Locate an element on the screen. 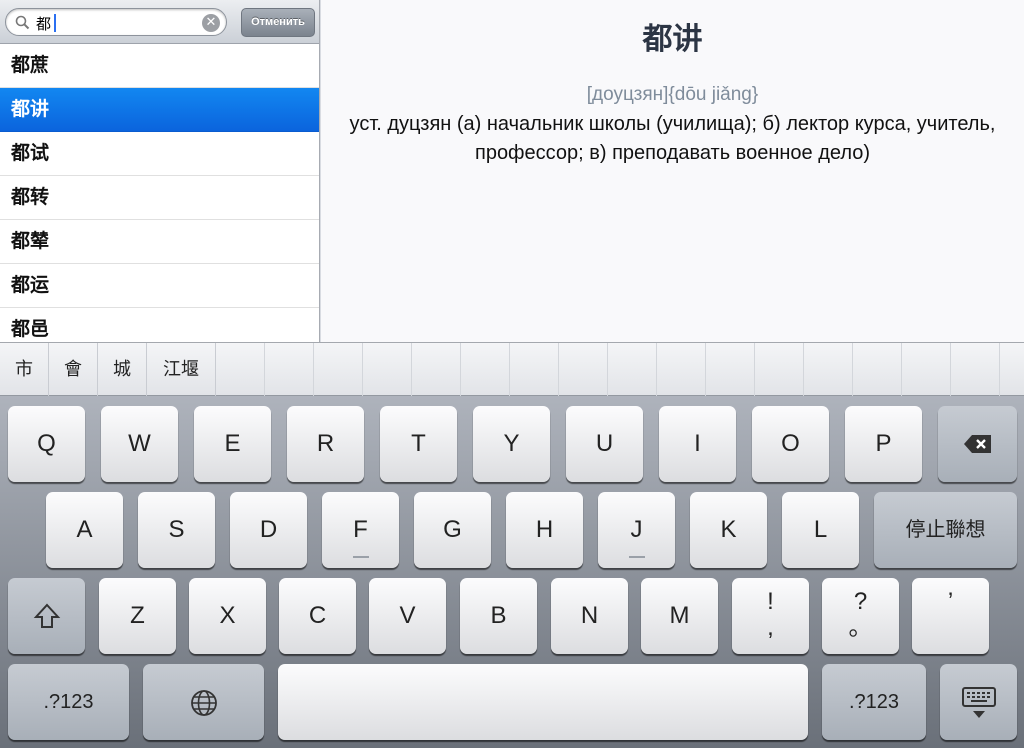 Image resolution: width=1024 pixels, height=748 pixels. key-m: M is located at coordinates (679, 616).